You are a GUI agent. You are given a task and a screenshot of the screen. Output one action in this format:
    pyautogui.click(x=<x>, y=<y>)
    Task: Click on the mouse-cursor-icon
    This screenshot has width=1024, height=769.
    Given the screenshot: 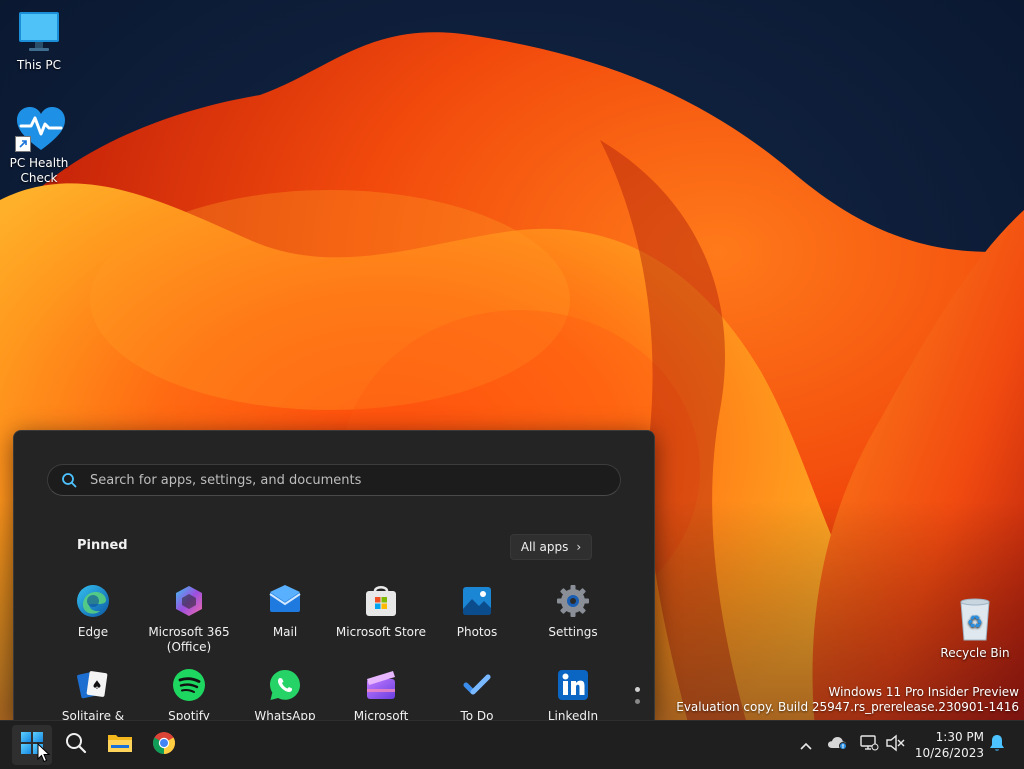 What is the action you would take?
    pyautogui.click(x=44, y=754)
    